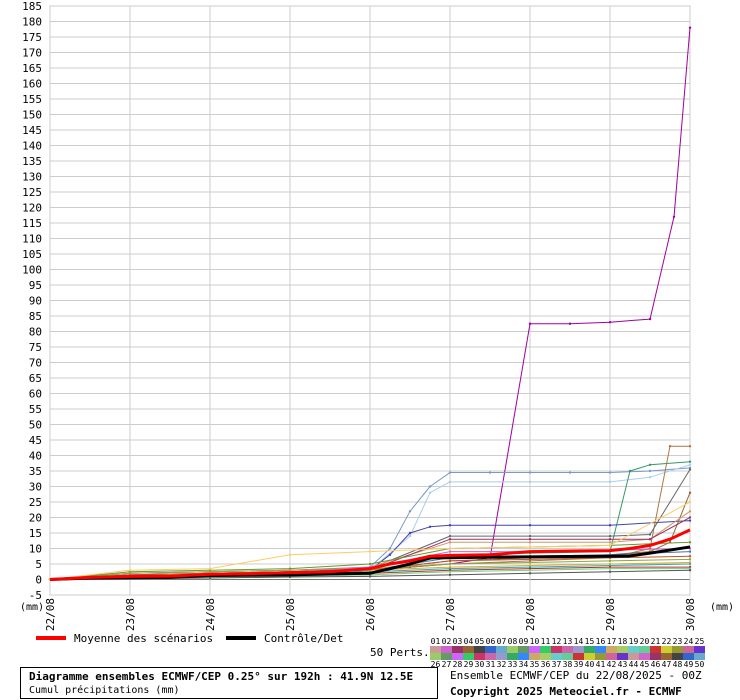  Describe the element at coordinates (35, 347) in the screenshot. I see `y-tick-label: 75` at that location.